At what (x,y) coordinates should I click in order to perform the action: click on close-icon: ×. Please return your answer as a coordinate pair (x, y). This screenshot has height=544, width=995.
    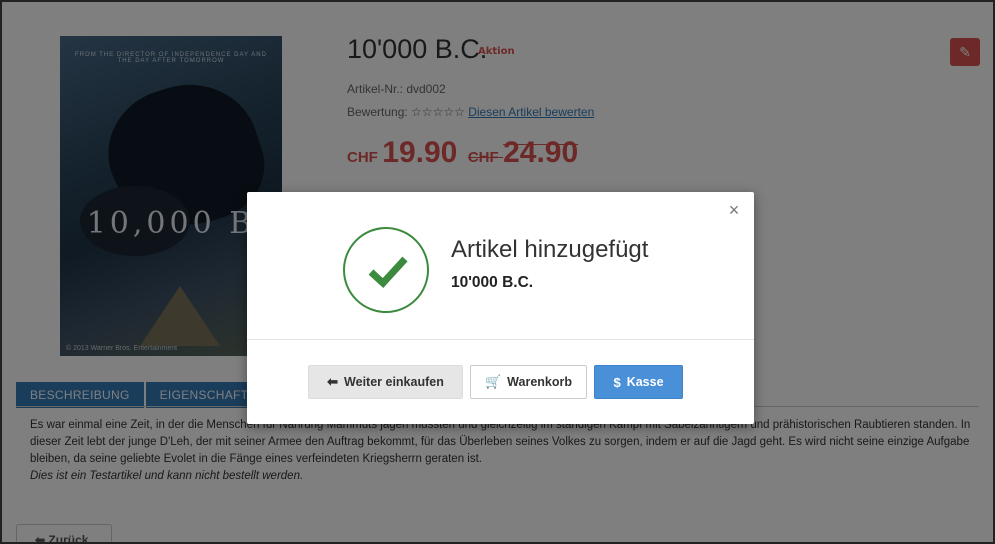
    Looking at the image, I should click on (734, 210).